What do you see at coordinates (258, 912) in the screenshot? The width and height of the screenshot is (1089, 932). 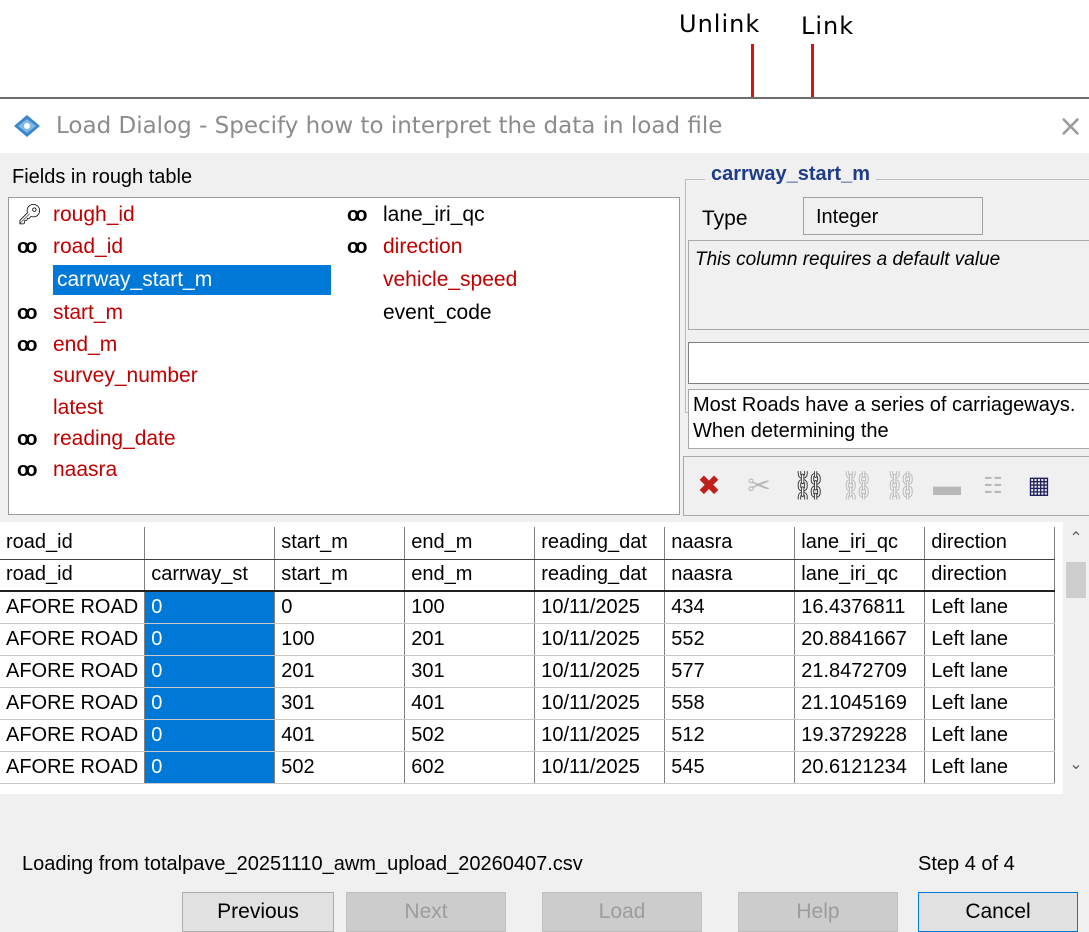 I see `previous-button: Previous` at bounding box center [258, 912].